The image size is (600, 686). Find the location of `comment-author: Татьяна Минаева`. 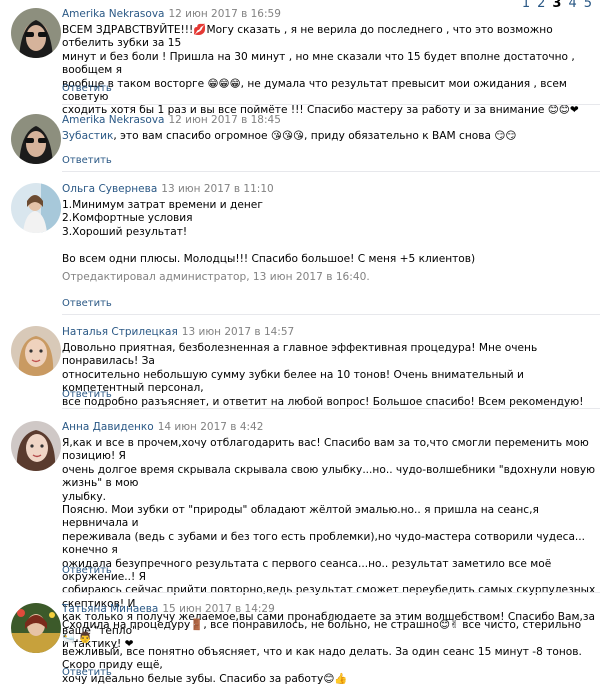

comment-author: Татьяна Минаева is located at coordinates (110, 609).